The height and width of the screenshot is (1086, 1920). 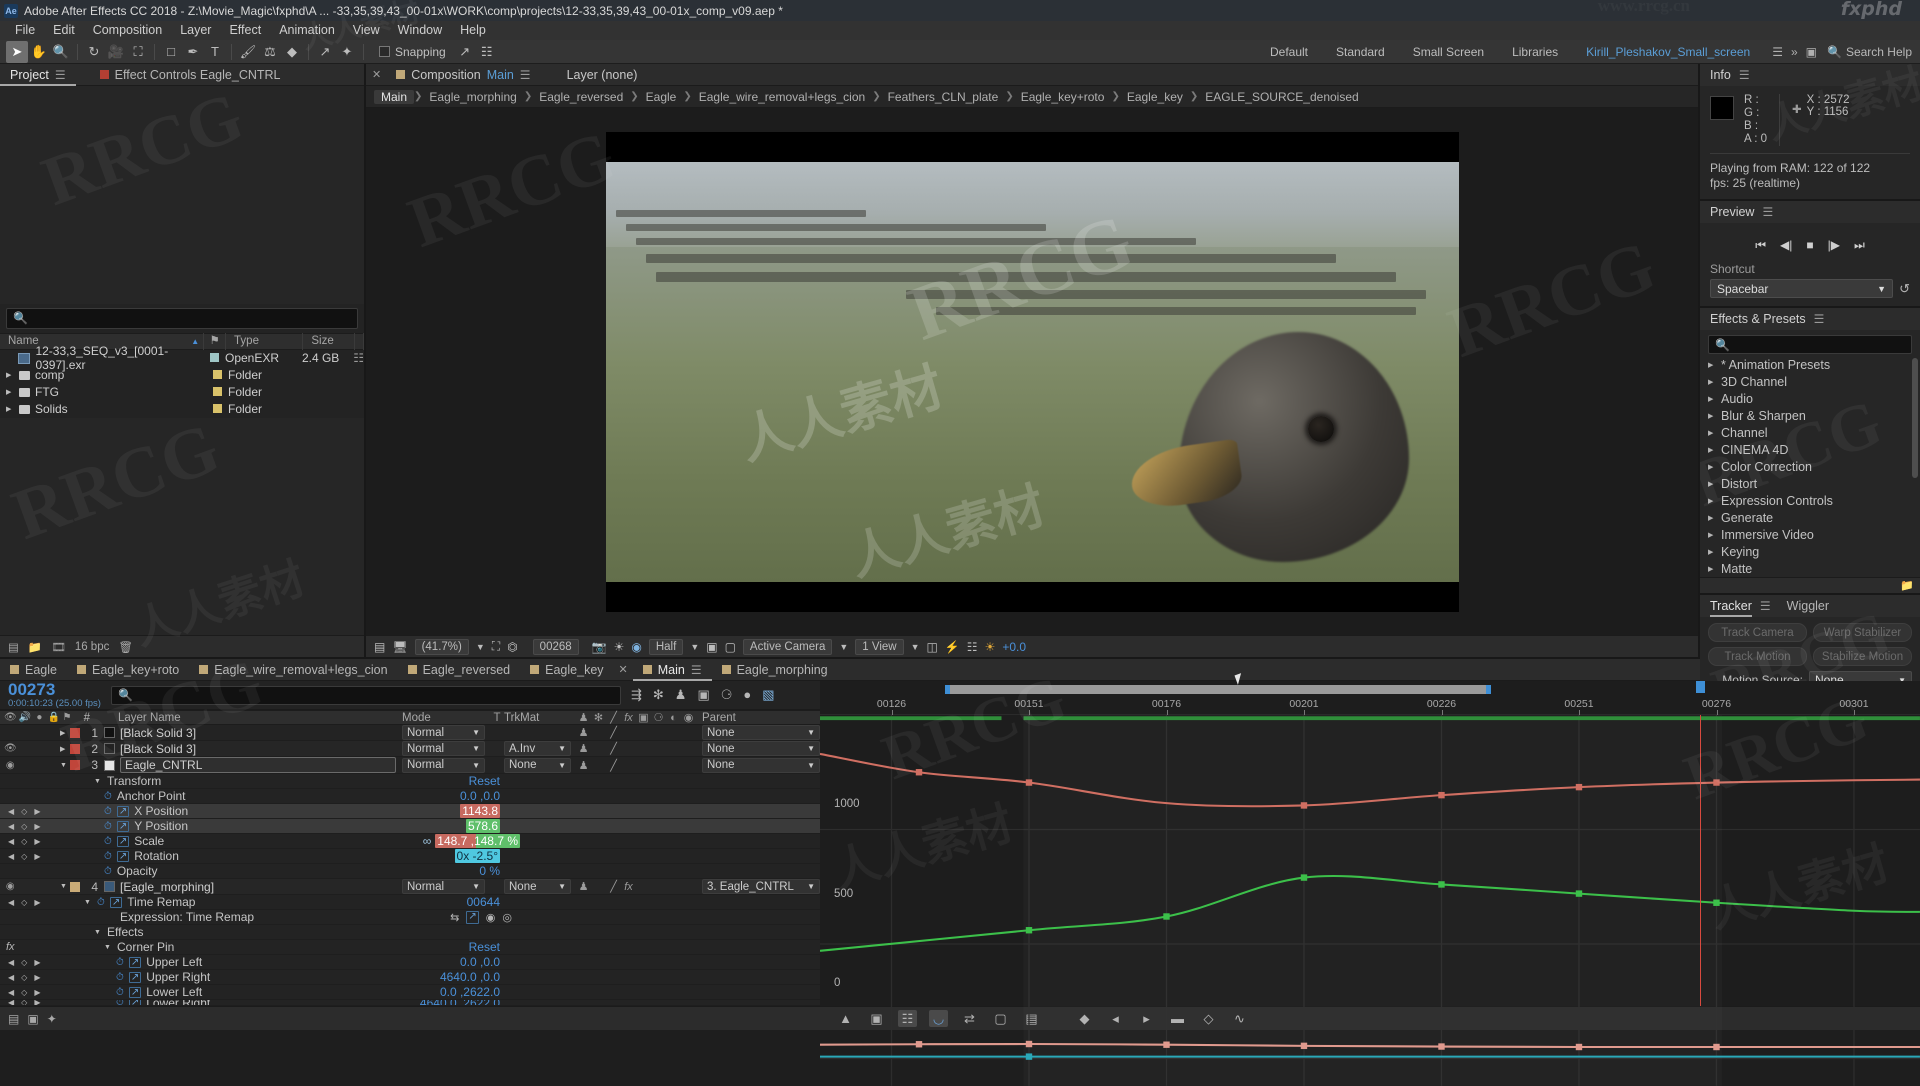 I want to click on workspace-menu-icon: ☰, so click(x=1777, y=52).